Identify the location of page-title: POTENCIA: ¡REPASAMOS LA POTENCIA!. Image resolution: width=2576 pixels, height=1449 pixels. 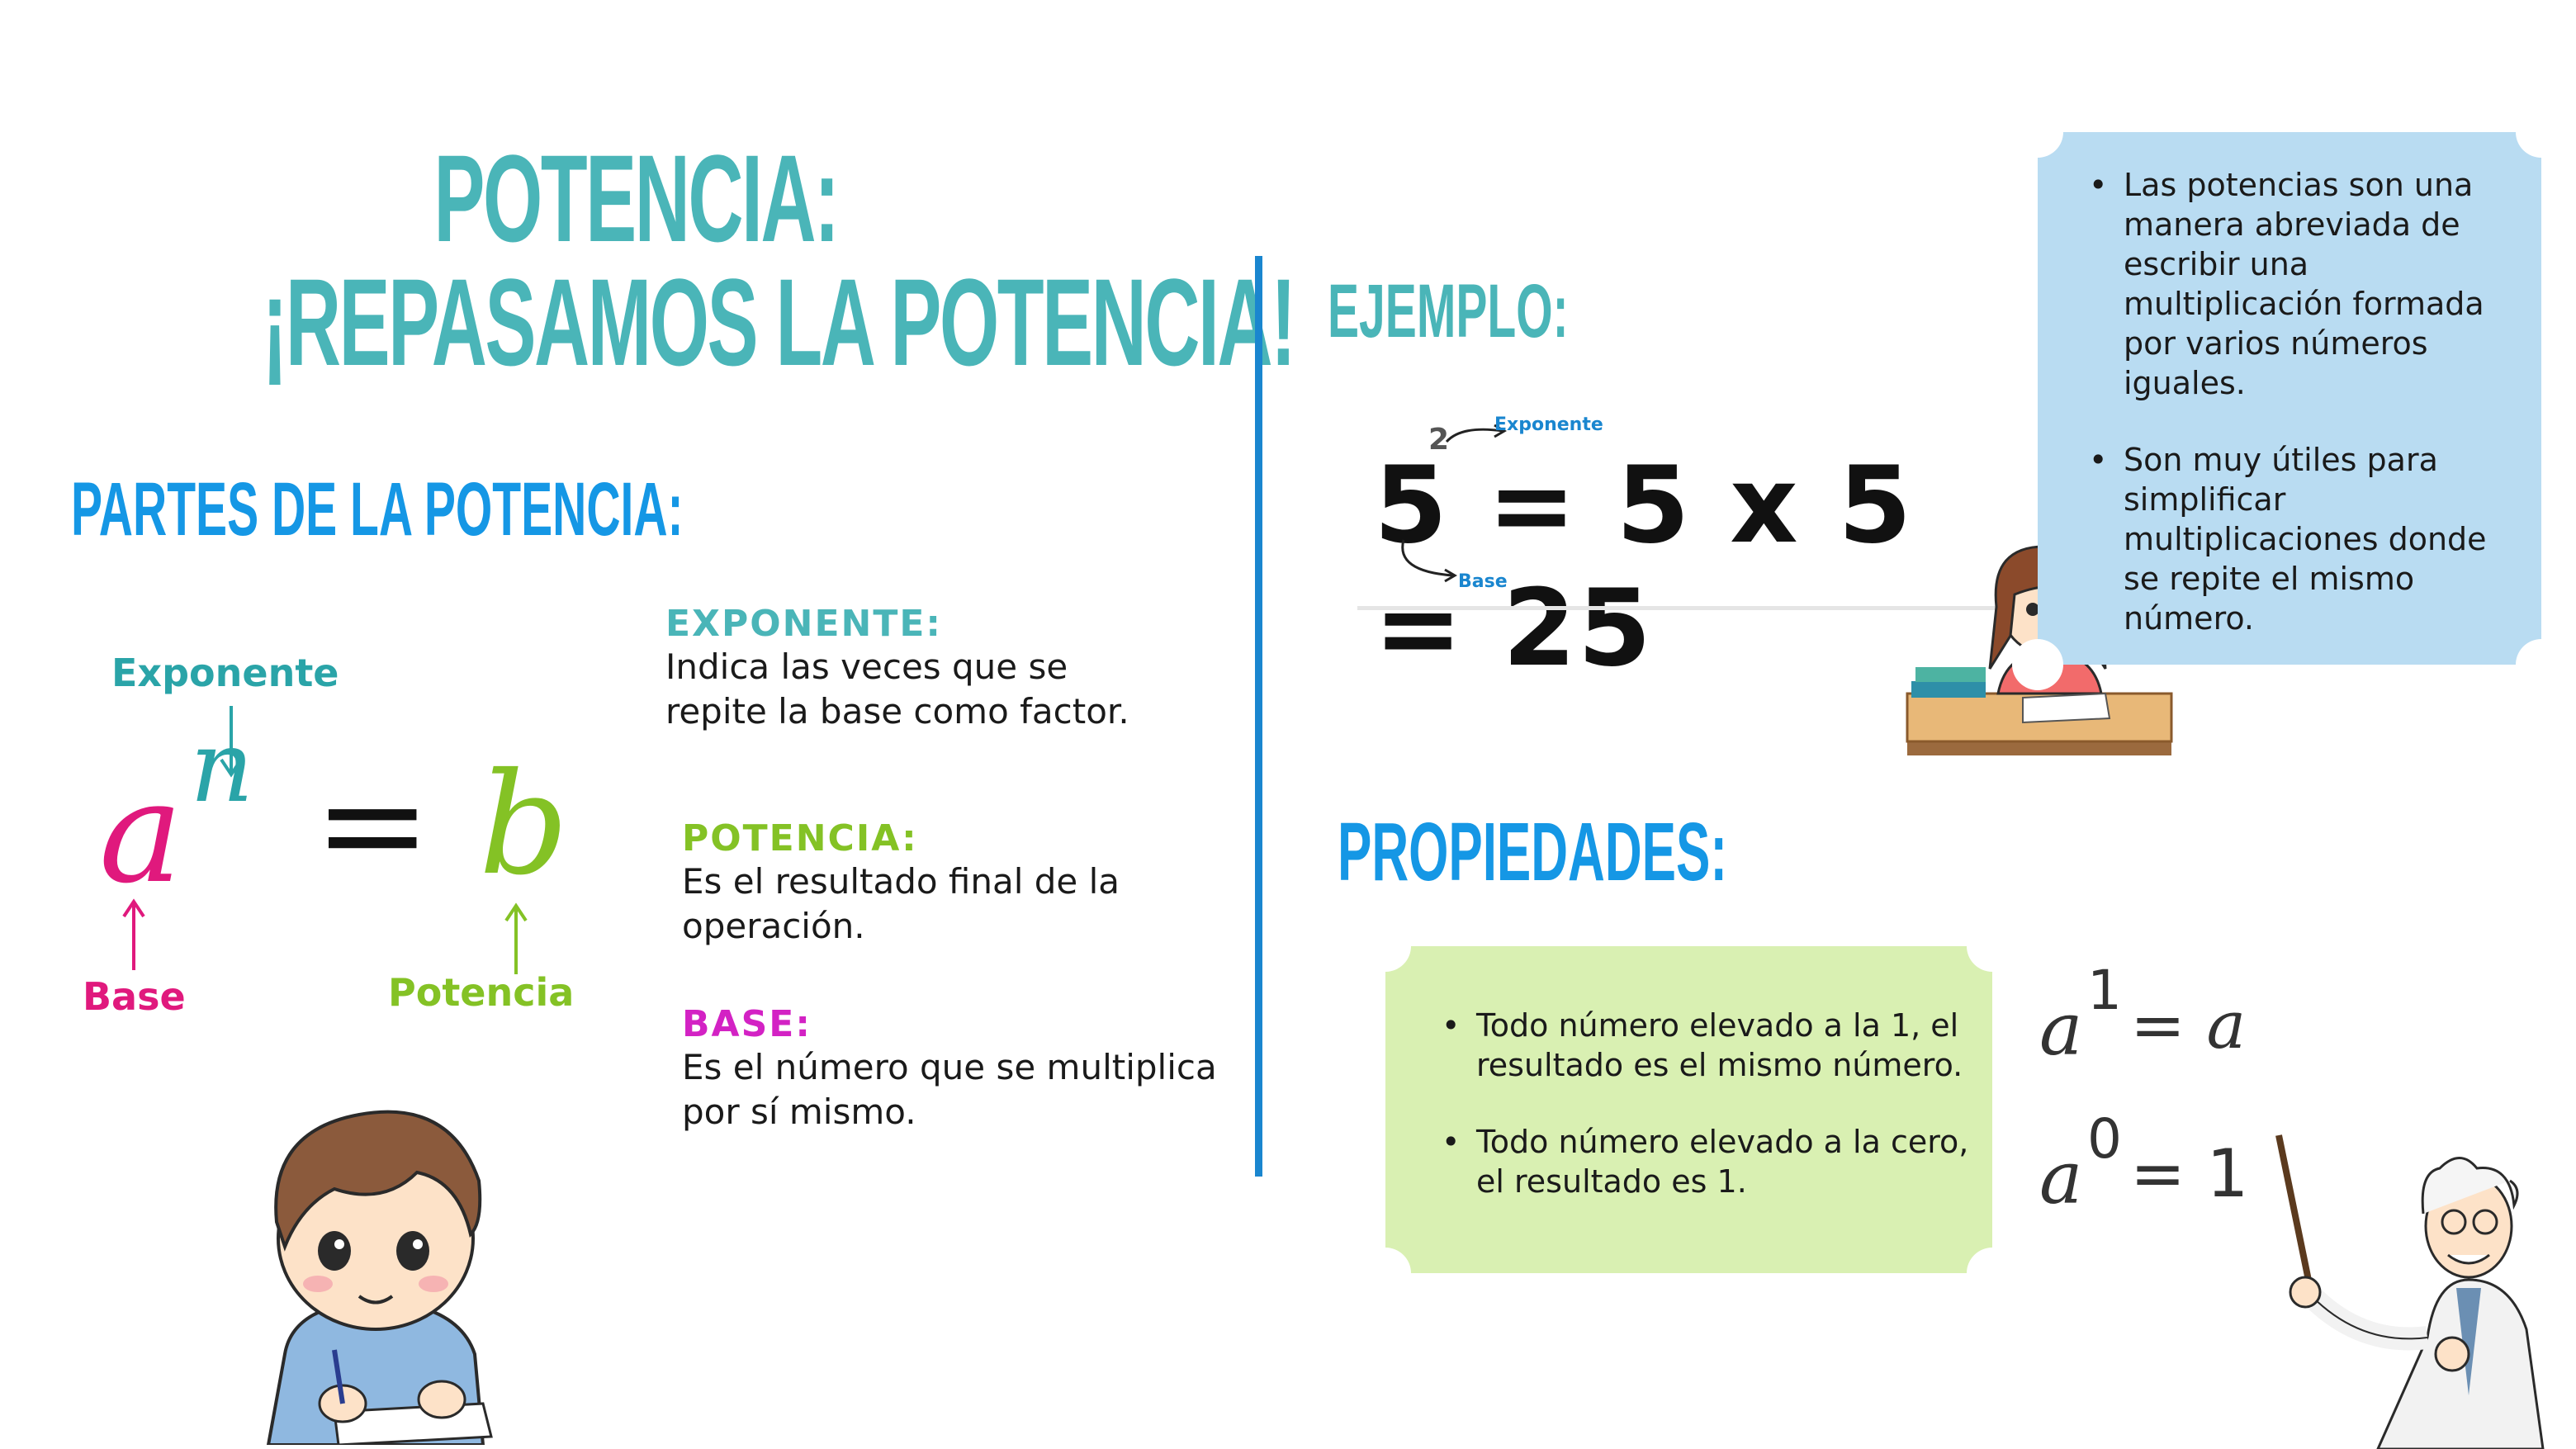
(664, 260).